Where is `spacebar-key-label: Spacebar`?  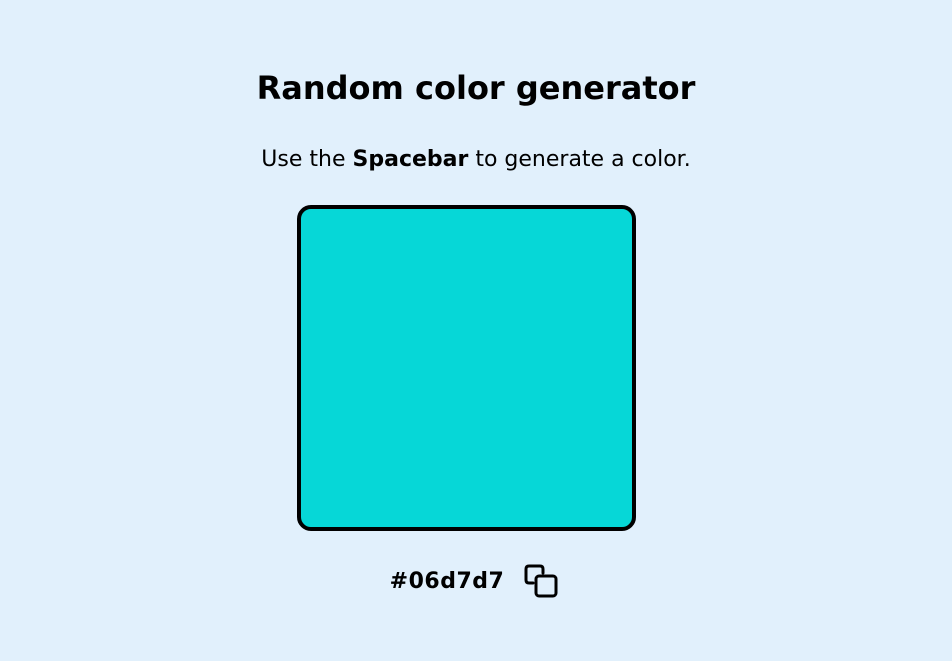 spacebar-key-label: Spacebar is located at coordinates (410, 159).